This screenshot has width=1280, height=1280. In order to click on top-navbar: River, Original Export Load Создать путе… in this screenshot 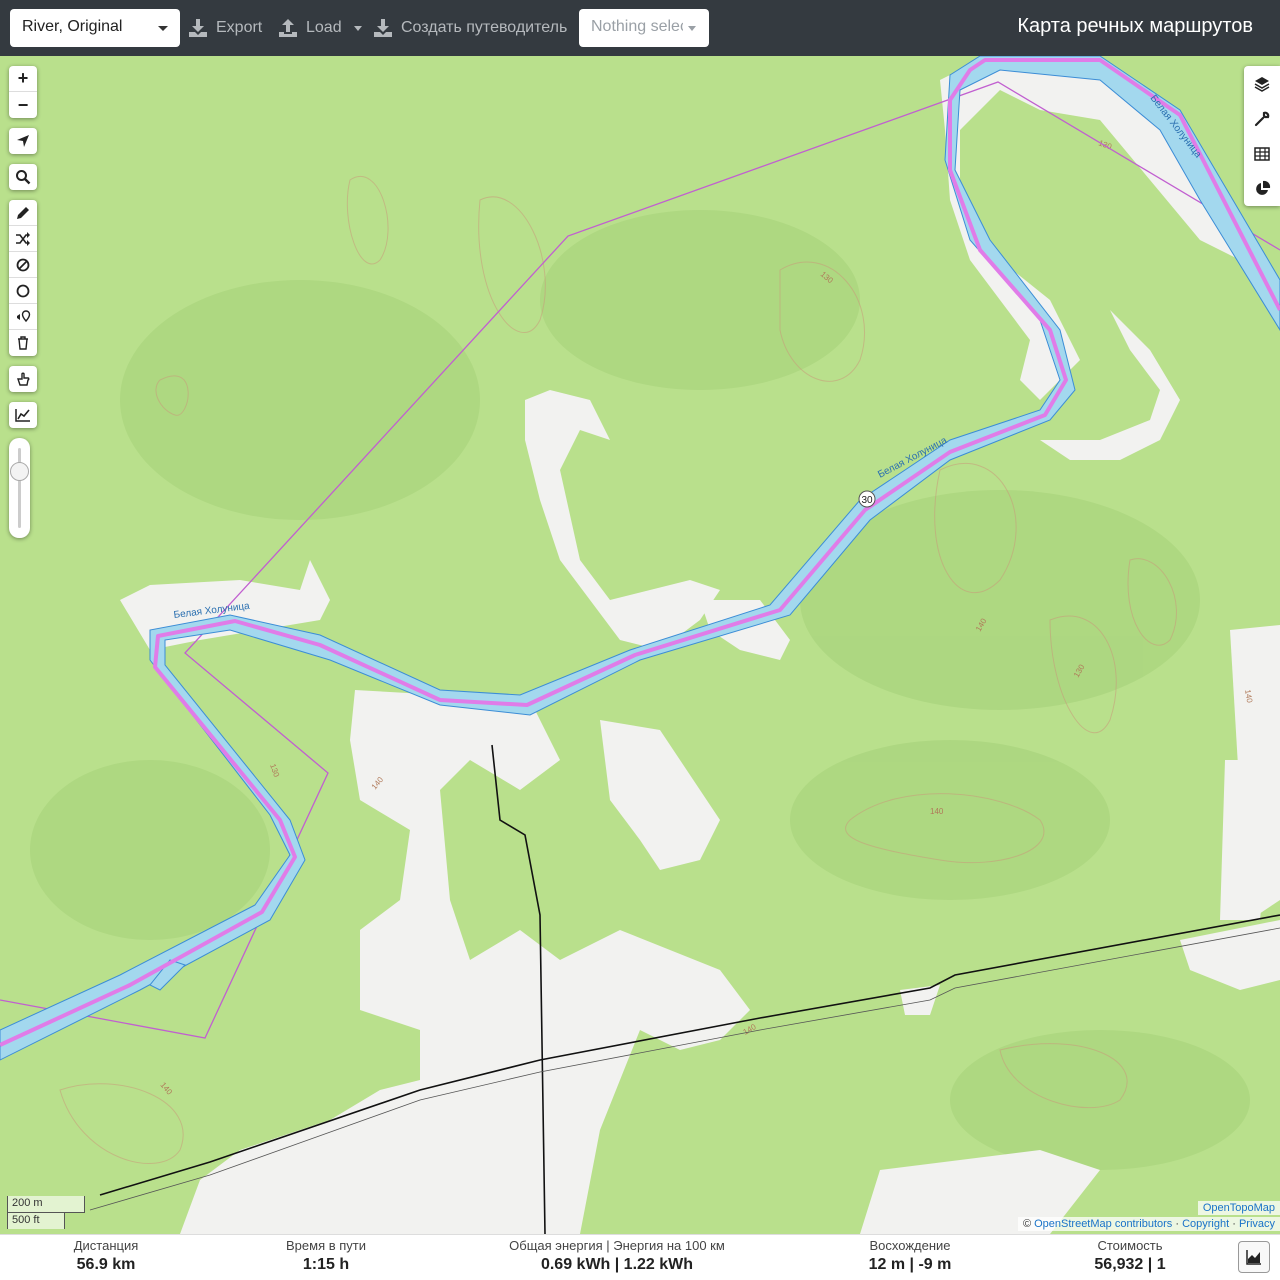, I will do `click(640, 28)`.